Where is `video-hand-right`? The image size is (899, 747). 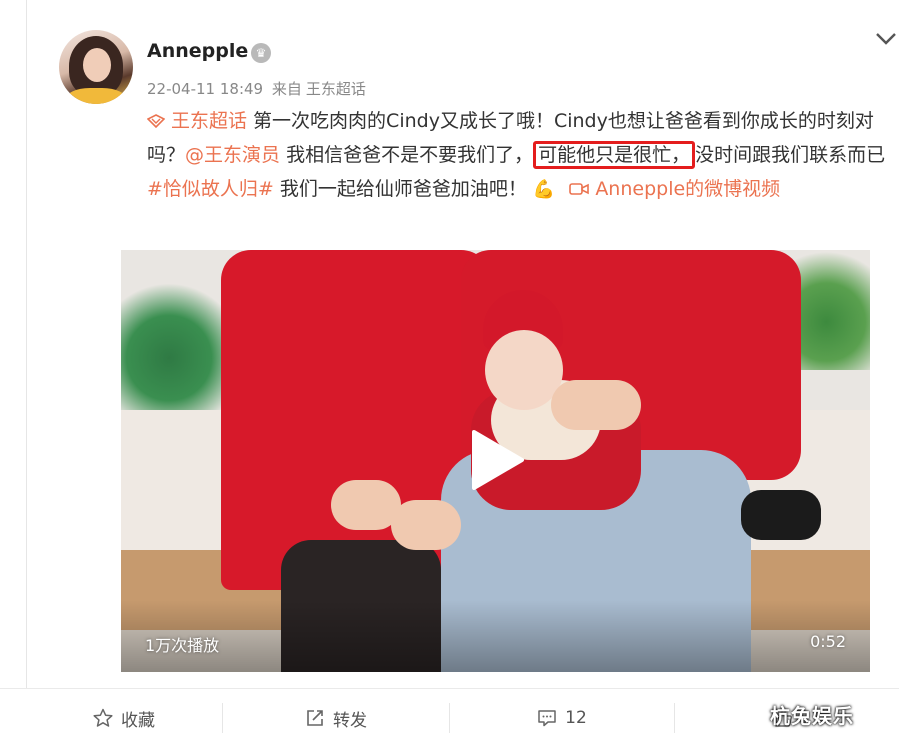 video-hand-right is located at coordinates (426, 525).